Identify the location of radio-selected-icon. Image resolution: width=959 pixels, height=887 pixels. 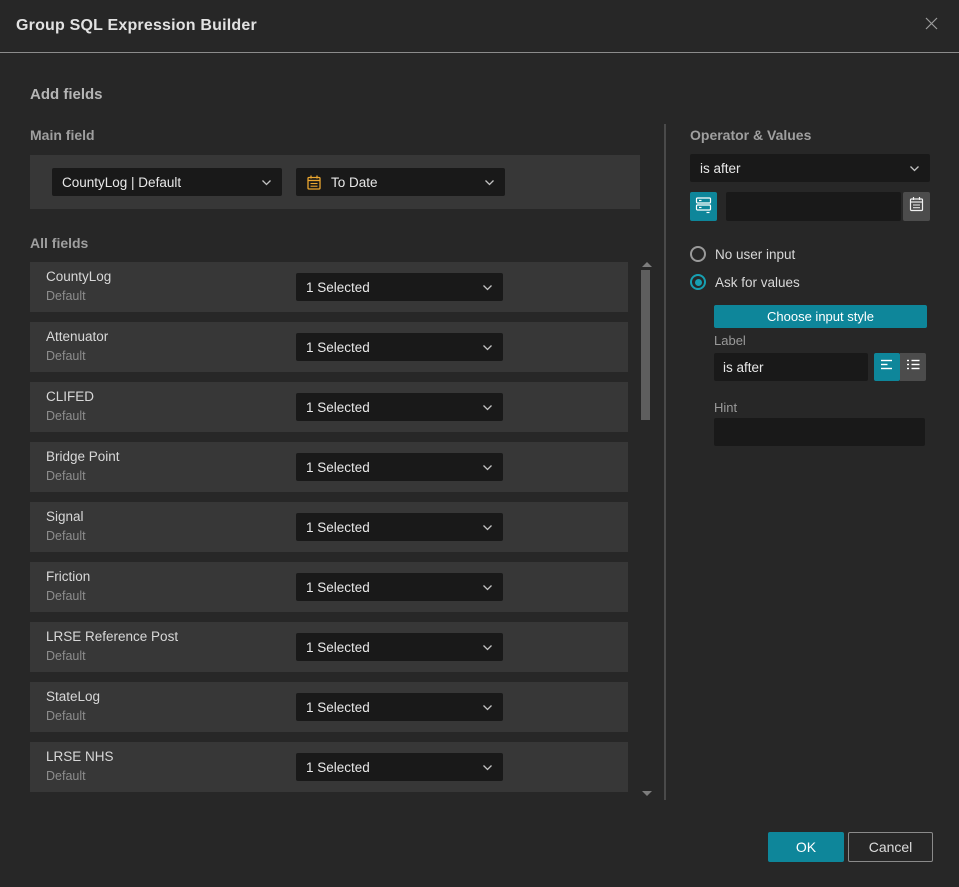
(698, 282).